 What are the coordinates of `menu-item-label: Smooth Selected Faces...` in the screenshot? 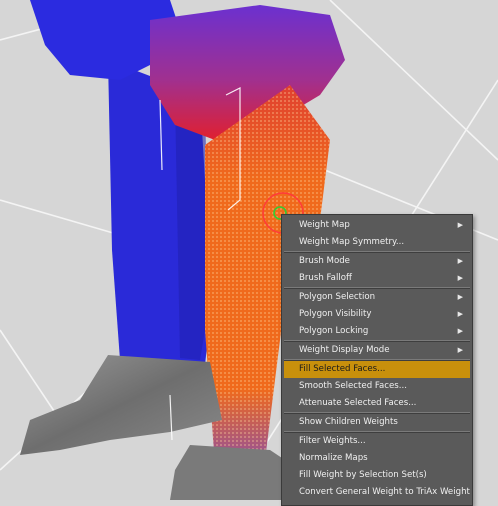 It's located at (353, 386).